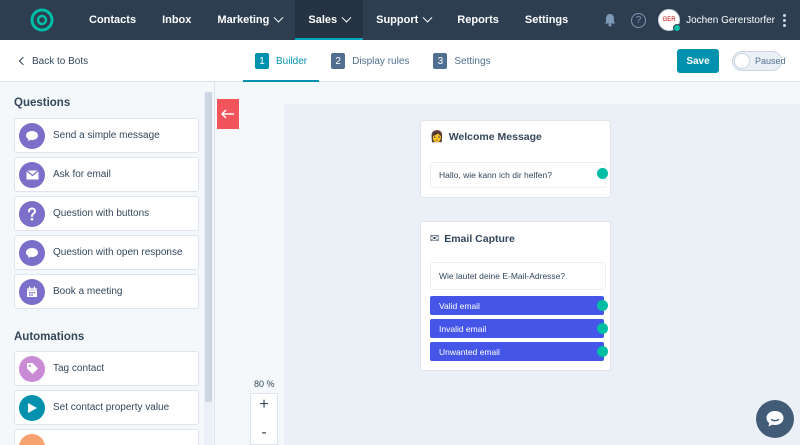  I want to click on envelope-icon: ✉, so click(435, 239).